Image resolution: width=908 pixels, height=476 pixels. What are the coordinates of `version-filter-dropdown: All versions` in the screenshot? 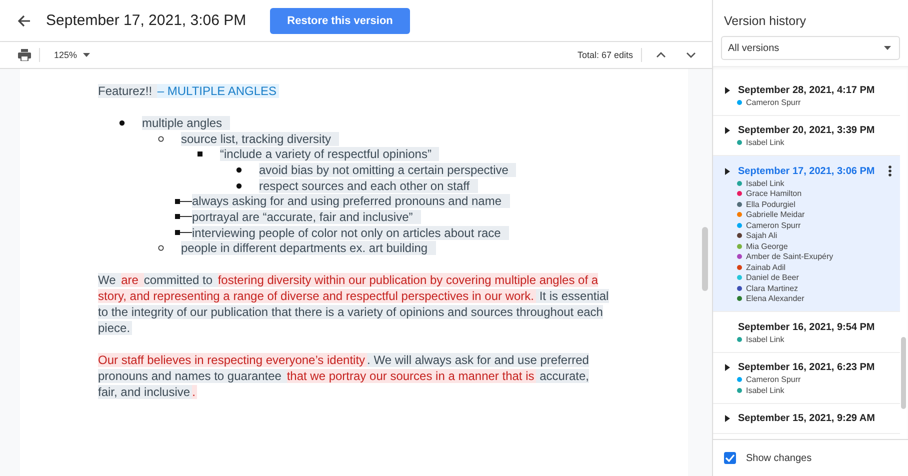 It's located at (810, 48).